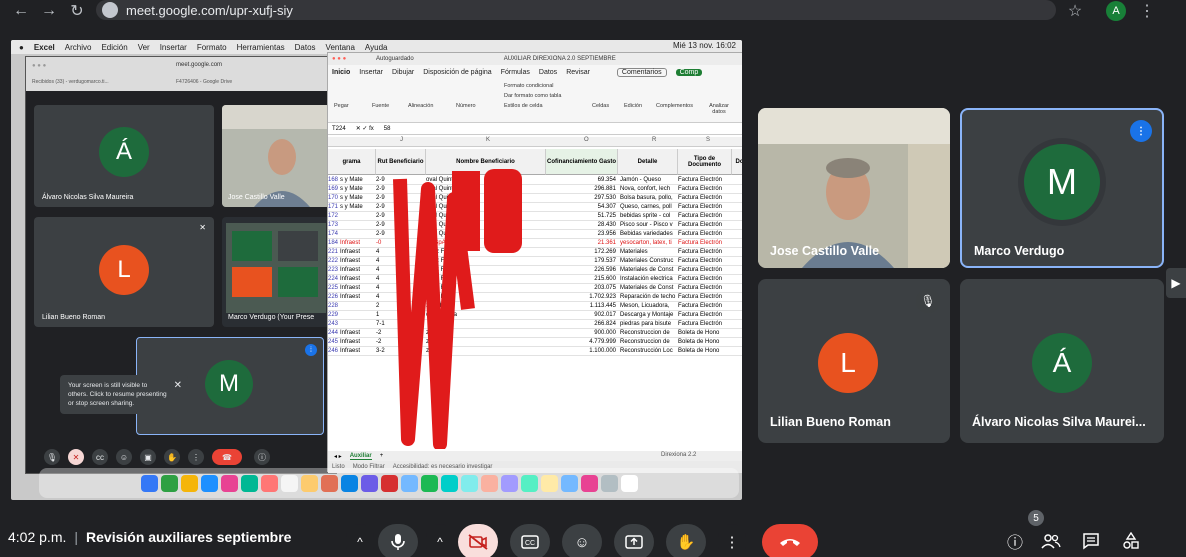 Image resolution: width=1186 pixels, height=557 pixels. Describe the element at coordinates (360, 456) in the screenshot. I see `sheet-tab: Auxiliar` at that location.